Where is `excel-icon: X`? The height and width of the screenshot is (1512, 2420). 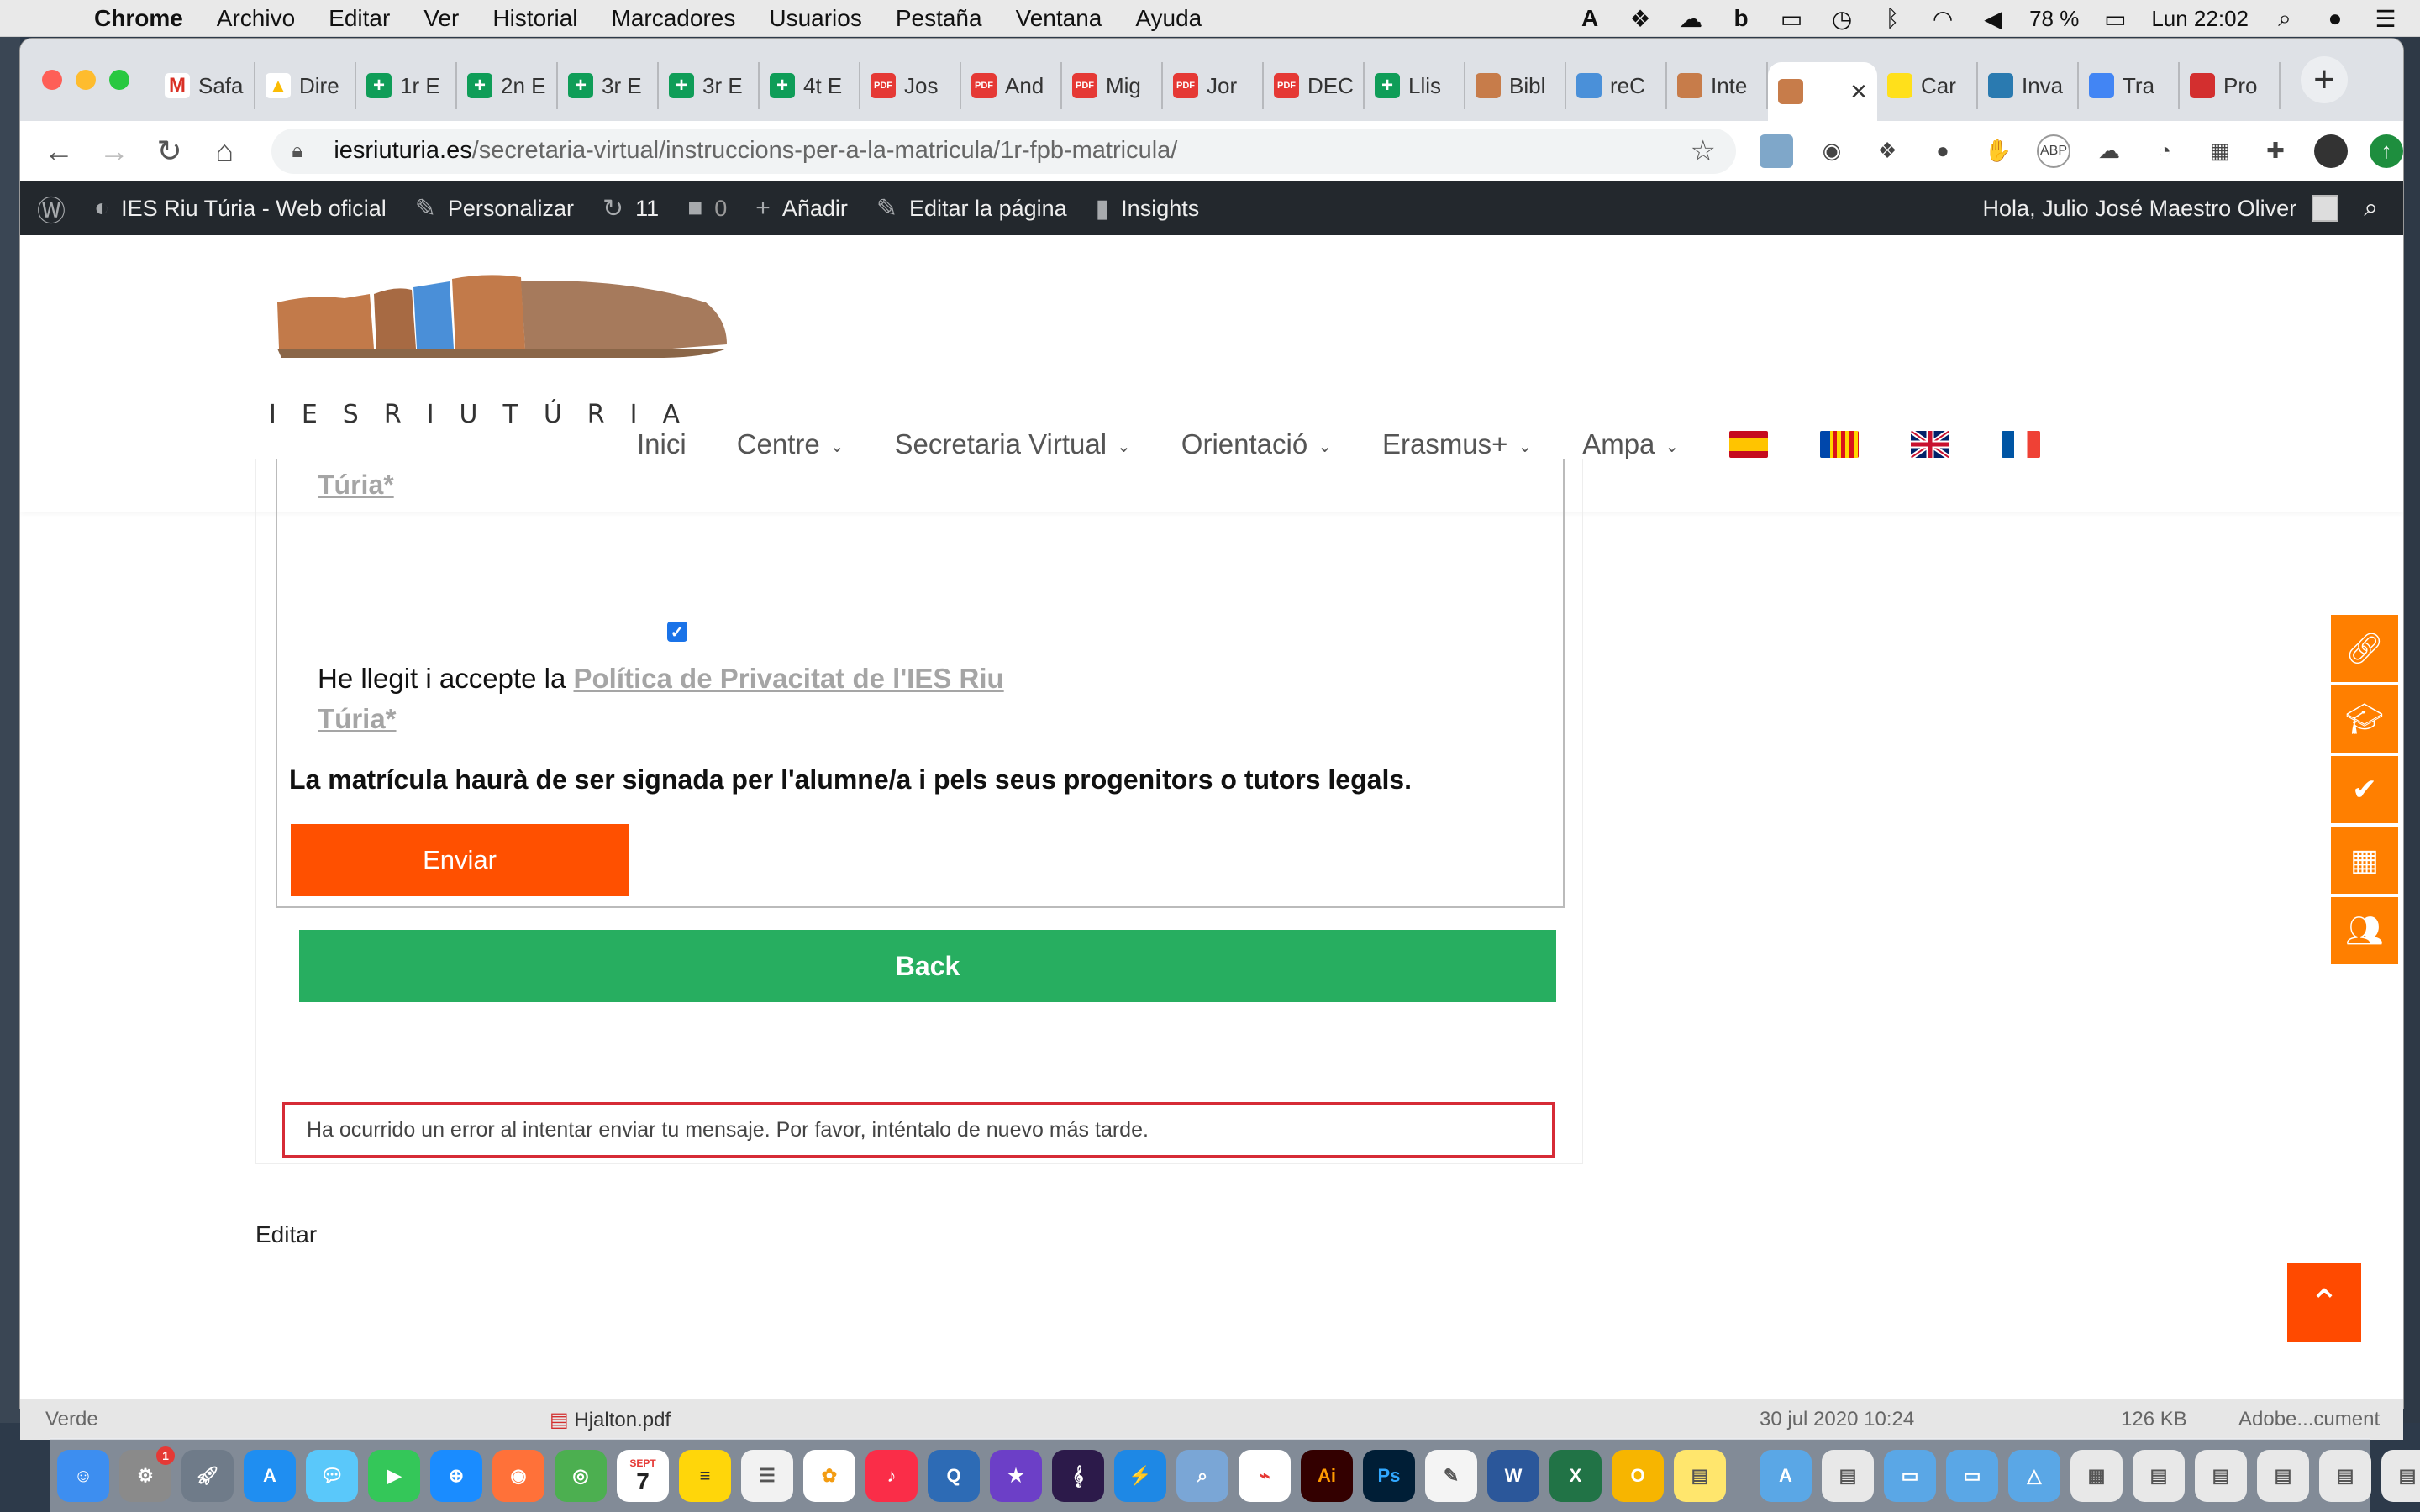 excel-icon: X is located at coordinates (1575, 1475).